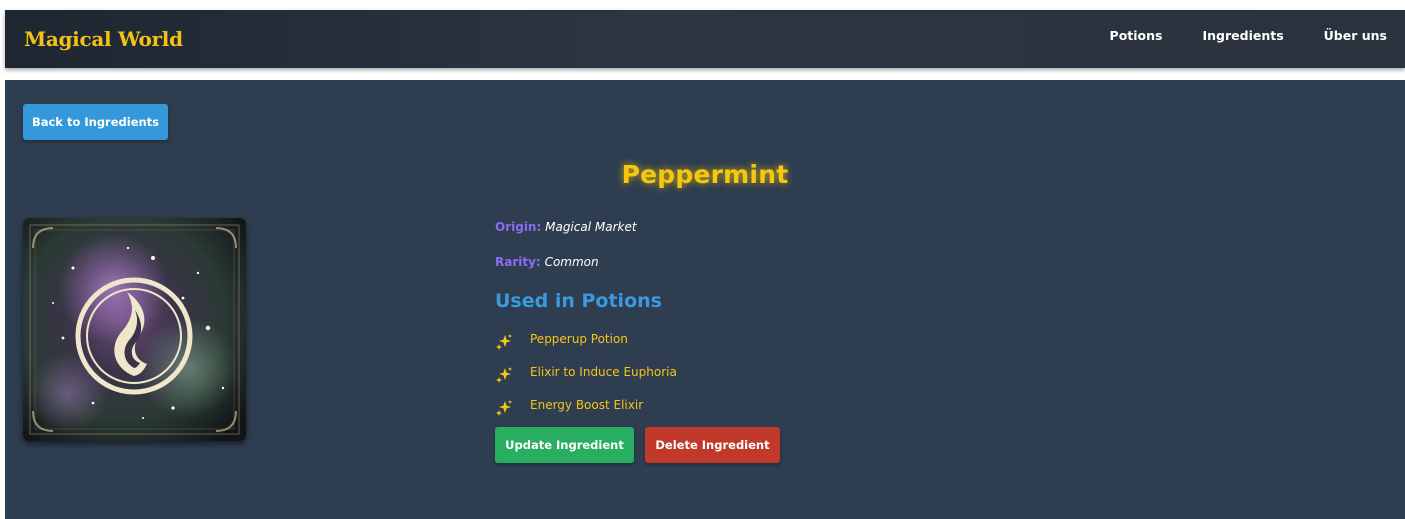 The image size is (1405, 519). I want to click on ingredient-image, so click(134, 329).